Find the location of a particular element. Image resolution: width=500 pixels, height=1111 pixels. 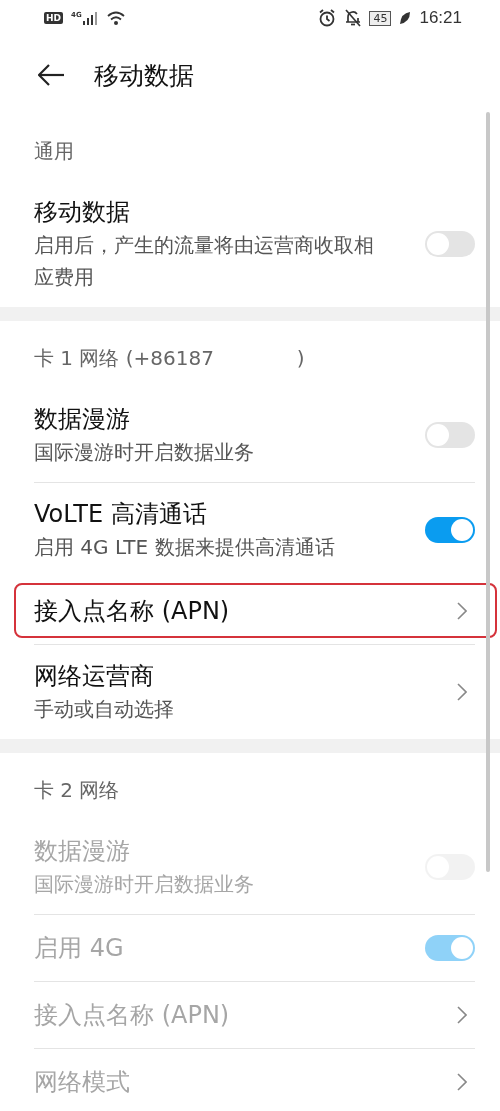

row-title: 移动数据 is located at coordinates (82, 212).